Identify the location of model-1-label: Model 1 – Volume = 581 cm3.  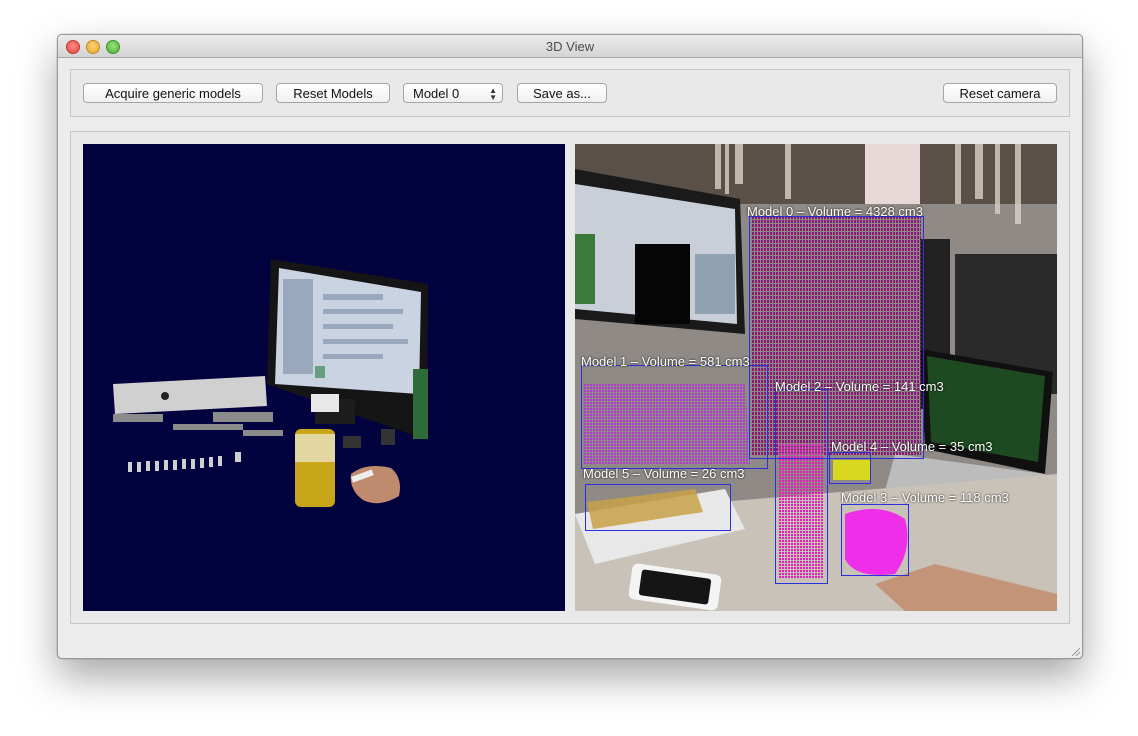
(665, 361).